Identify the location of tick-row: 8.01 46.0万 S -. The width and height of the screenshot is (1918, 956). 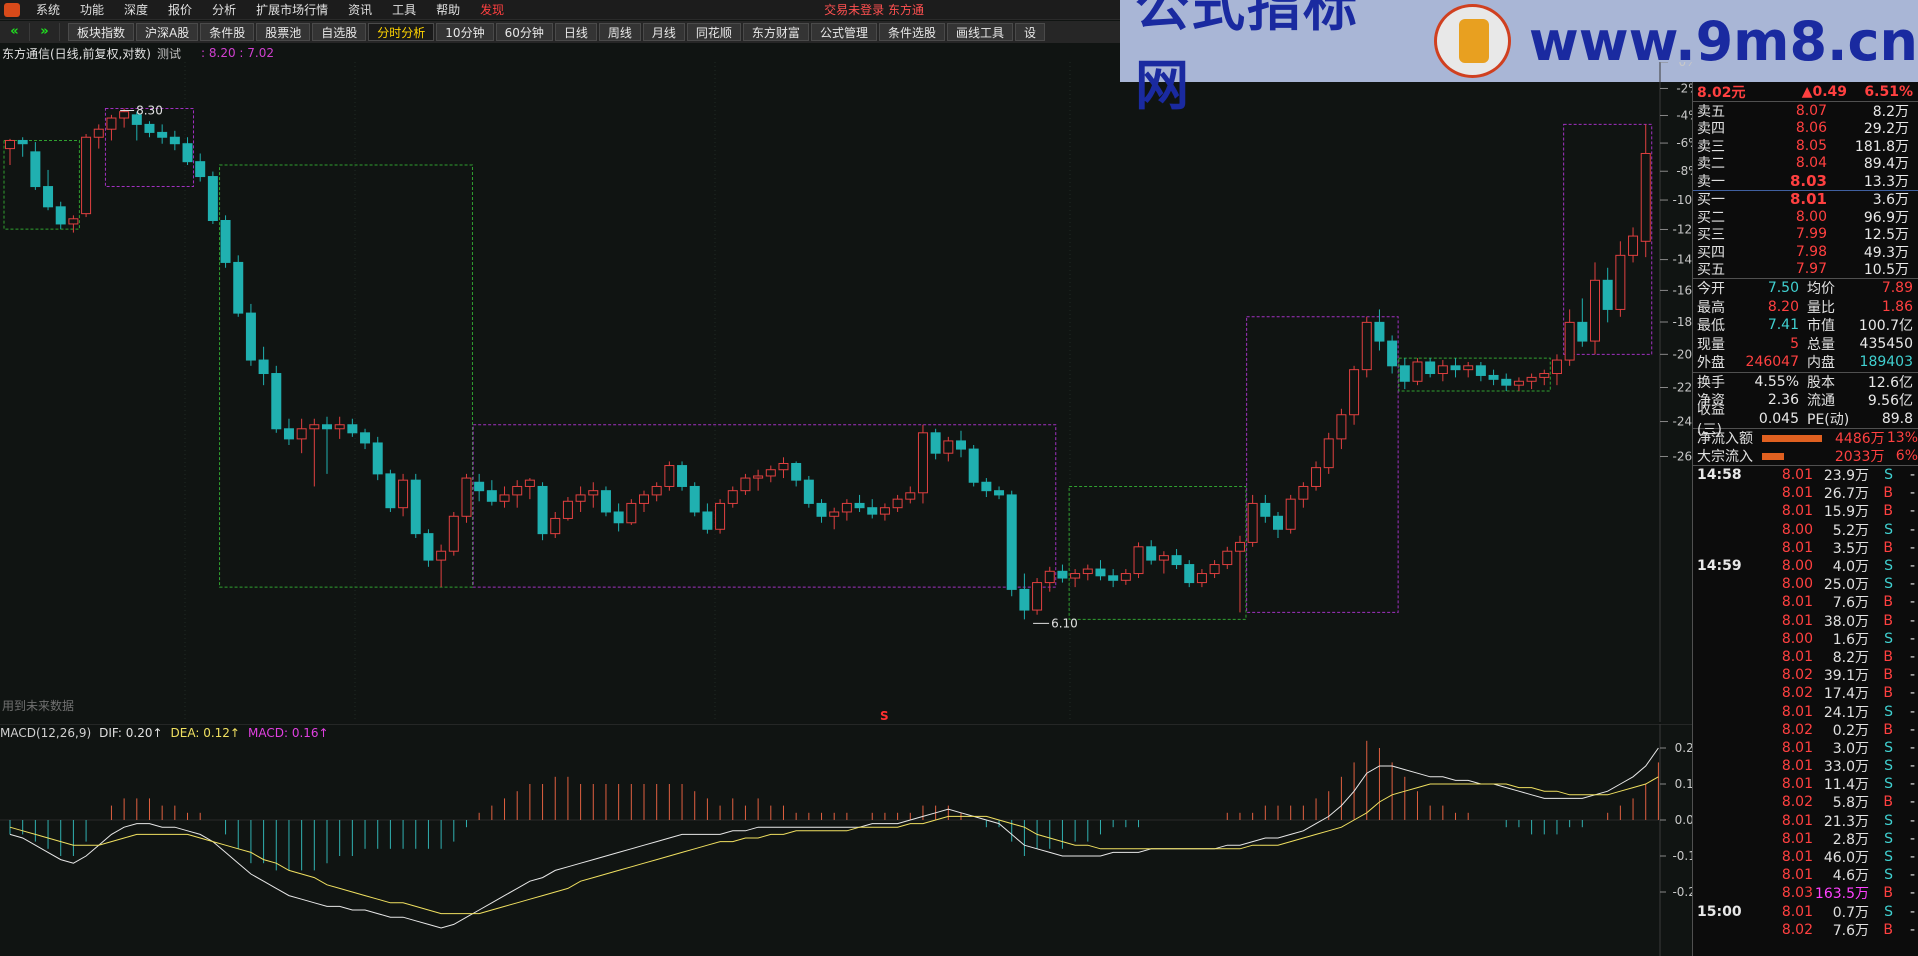
(1805, 857).